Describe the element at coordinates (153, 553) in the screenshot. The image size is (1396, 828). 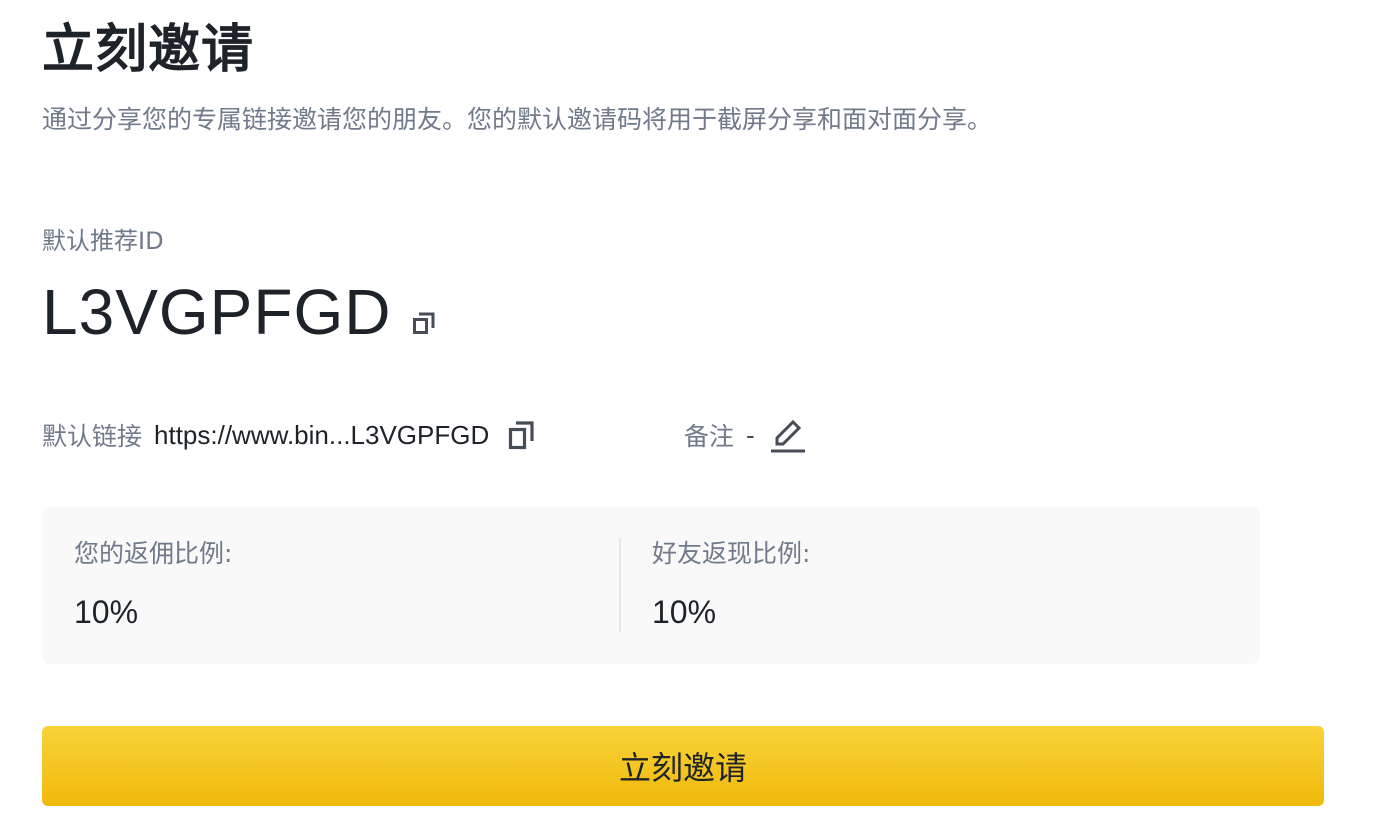
I see `your-commission-label: 您的返佣比例:` at that location.